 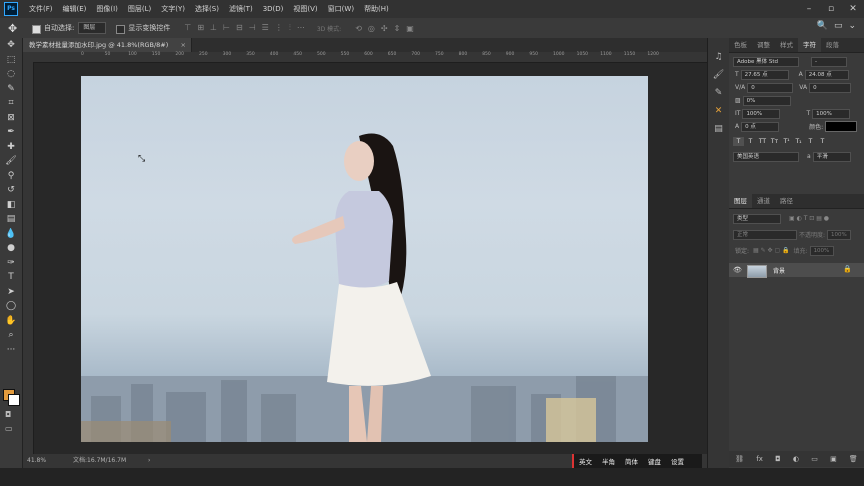 I want to click on menu-image: 图像(I), so click(x=107, y=9).